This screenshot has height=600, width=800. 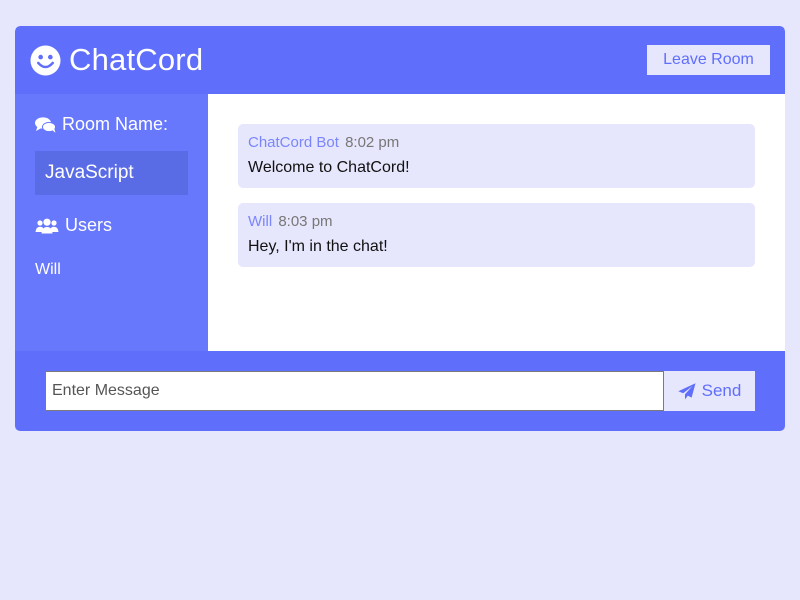 I want to click on message: Will 8:03 pm Hey, I'm in the chat!, so click(x=496, y=235).